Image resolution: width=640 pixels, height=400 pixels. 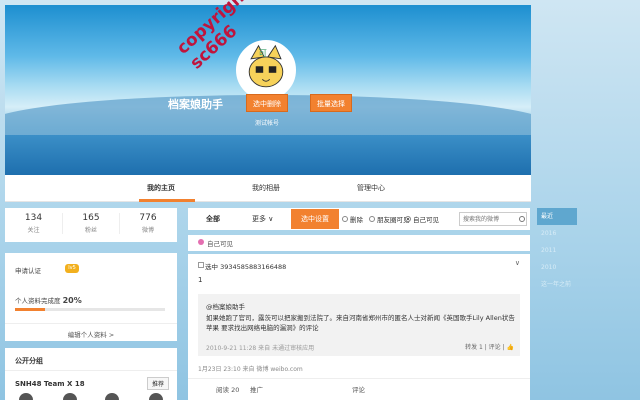 What do you see at coordinates (489, 346) in the screenshot?
I see `repost-actions: 转发 1 | 评论 | 👍` at bounding box center [489, 346].